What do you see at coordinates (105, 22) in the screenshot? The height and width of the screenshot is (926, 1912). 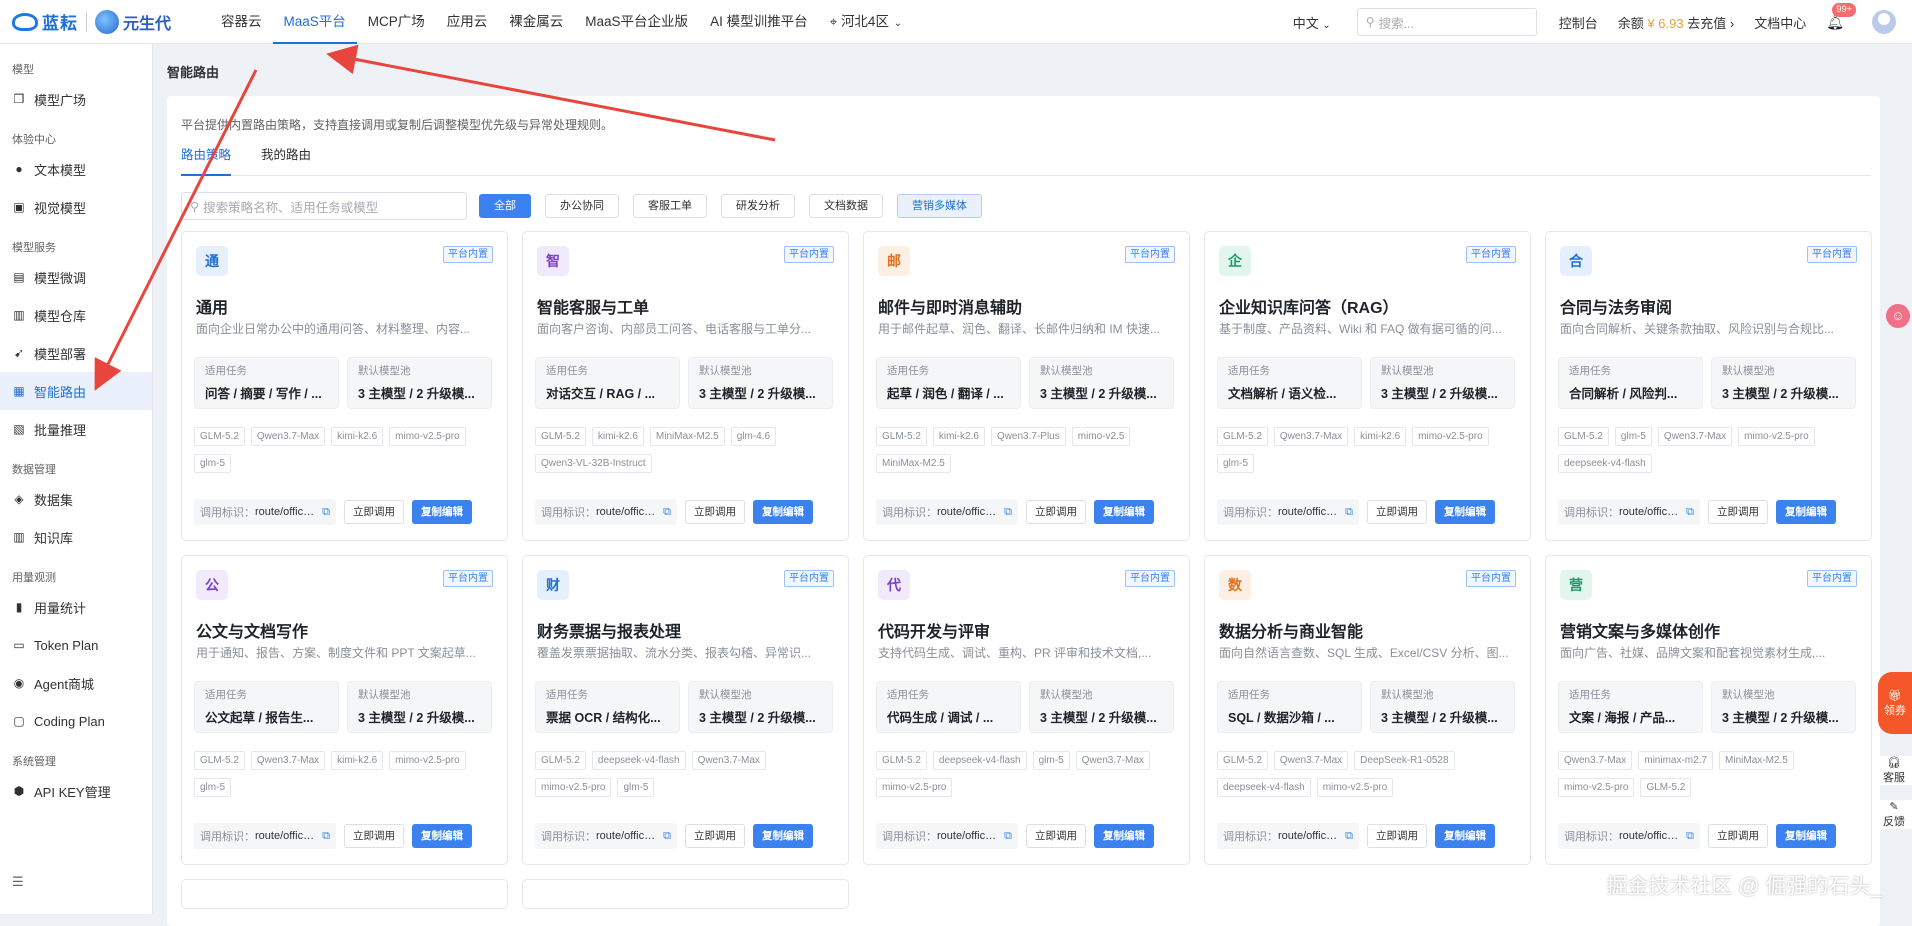 I see `brand-logo: 蓝耘 元生代` at bounding box center [105, 22].